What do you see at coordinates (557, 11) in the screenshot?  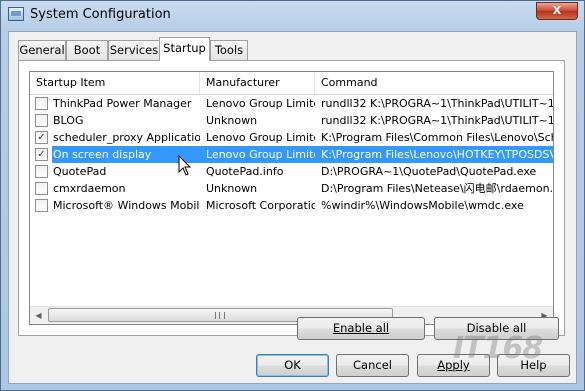 I see `close-button: X` at bounding box center [557, 11].